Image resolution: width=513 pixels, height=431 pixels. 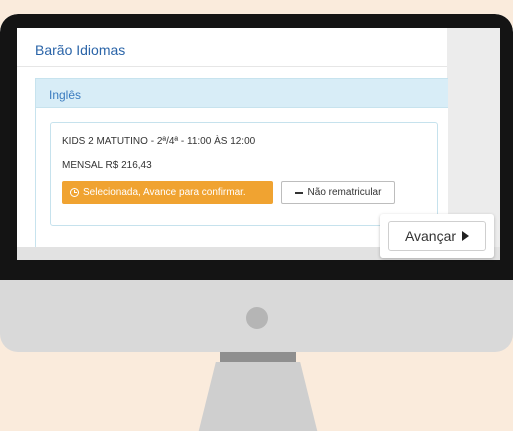 I want to click on advance-button-wrapper: Avançar, so click(x=437, y=236).